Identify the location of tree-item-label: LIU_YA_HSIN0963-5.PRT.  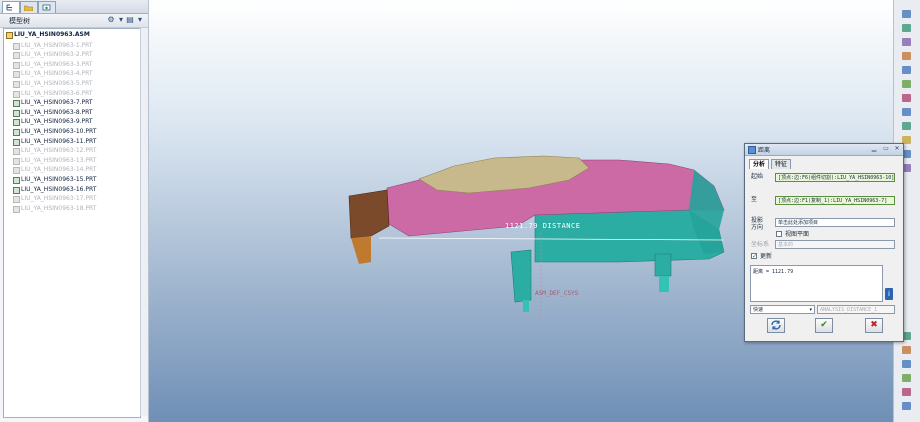
(57, 83).